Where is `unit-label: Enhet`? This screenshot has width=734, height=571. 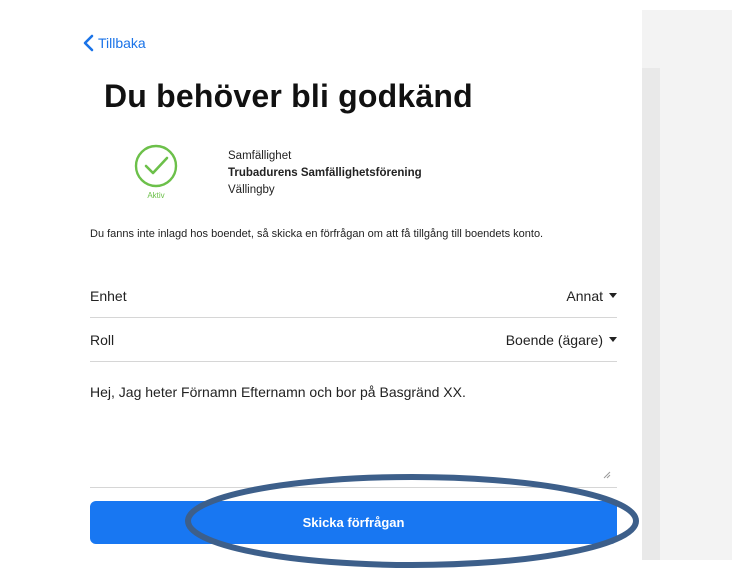 unit-label: Enhet is located at coordinates (108, 295).